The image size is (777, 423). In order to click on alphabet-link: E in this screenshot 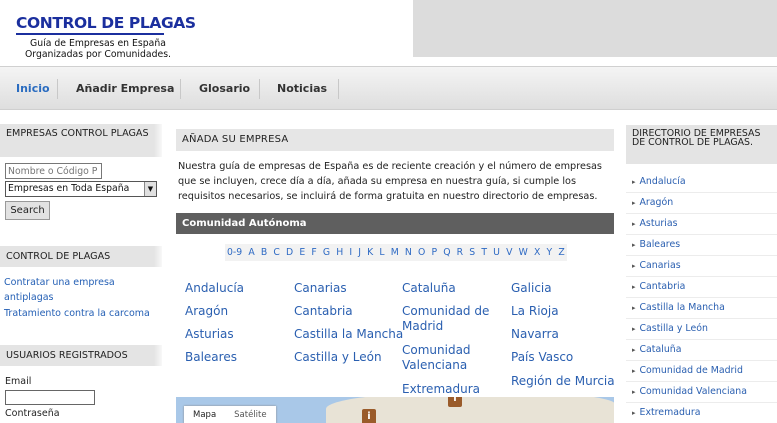, I will do `click(302, 252)`.